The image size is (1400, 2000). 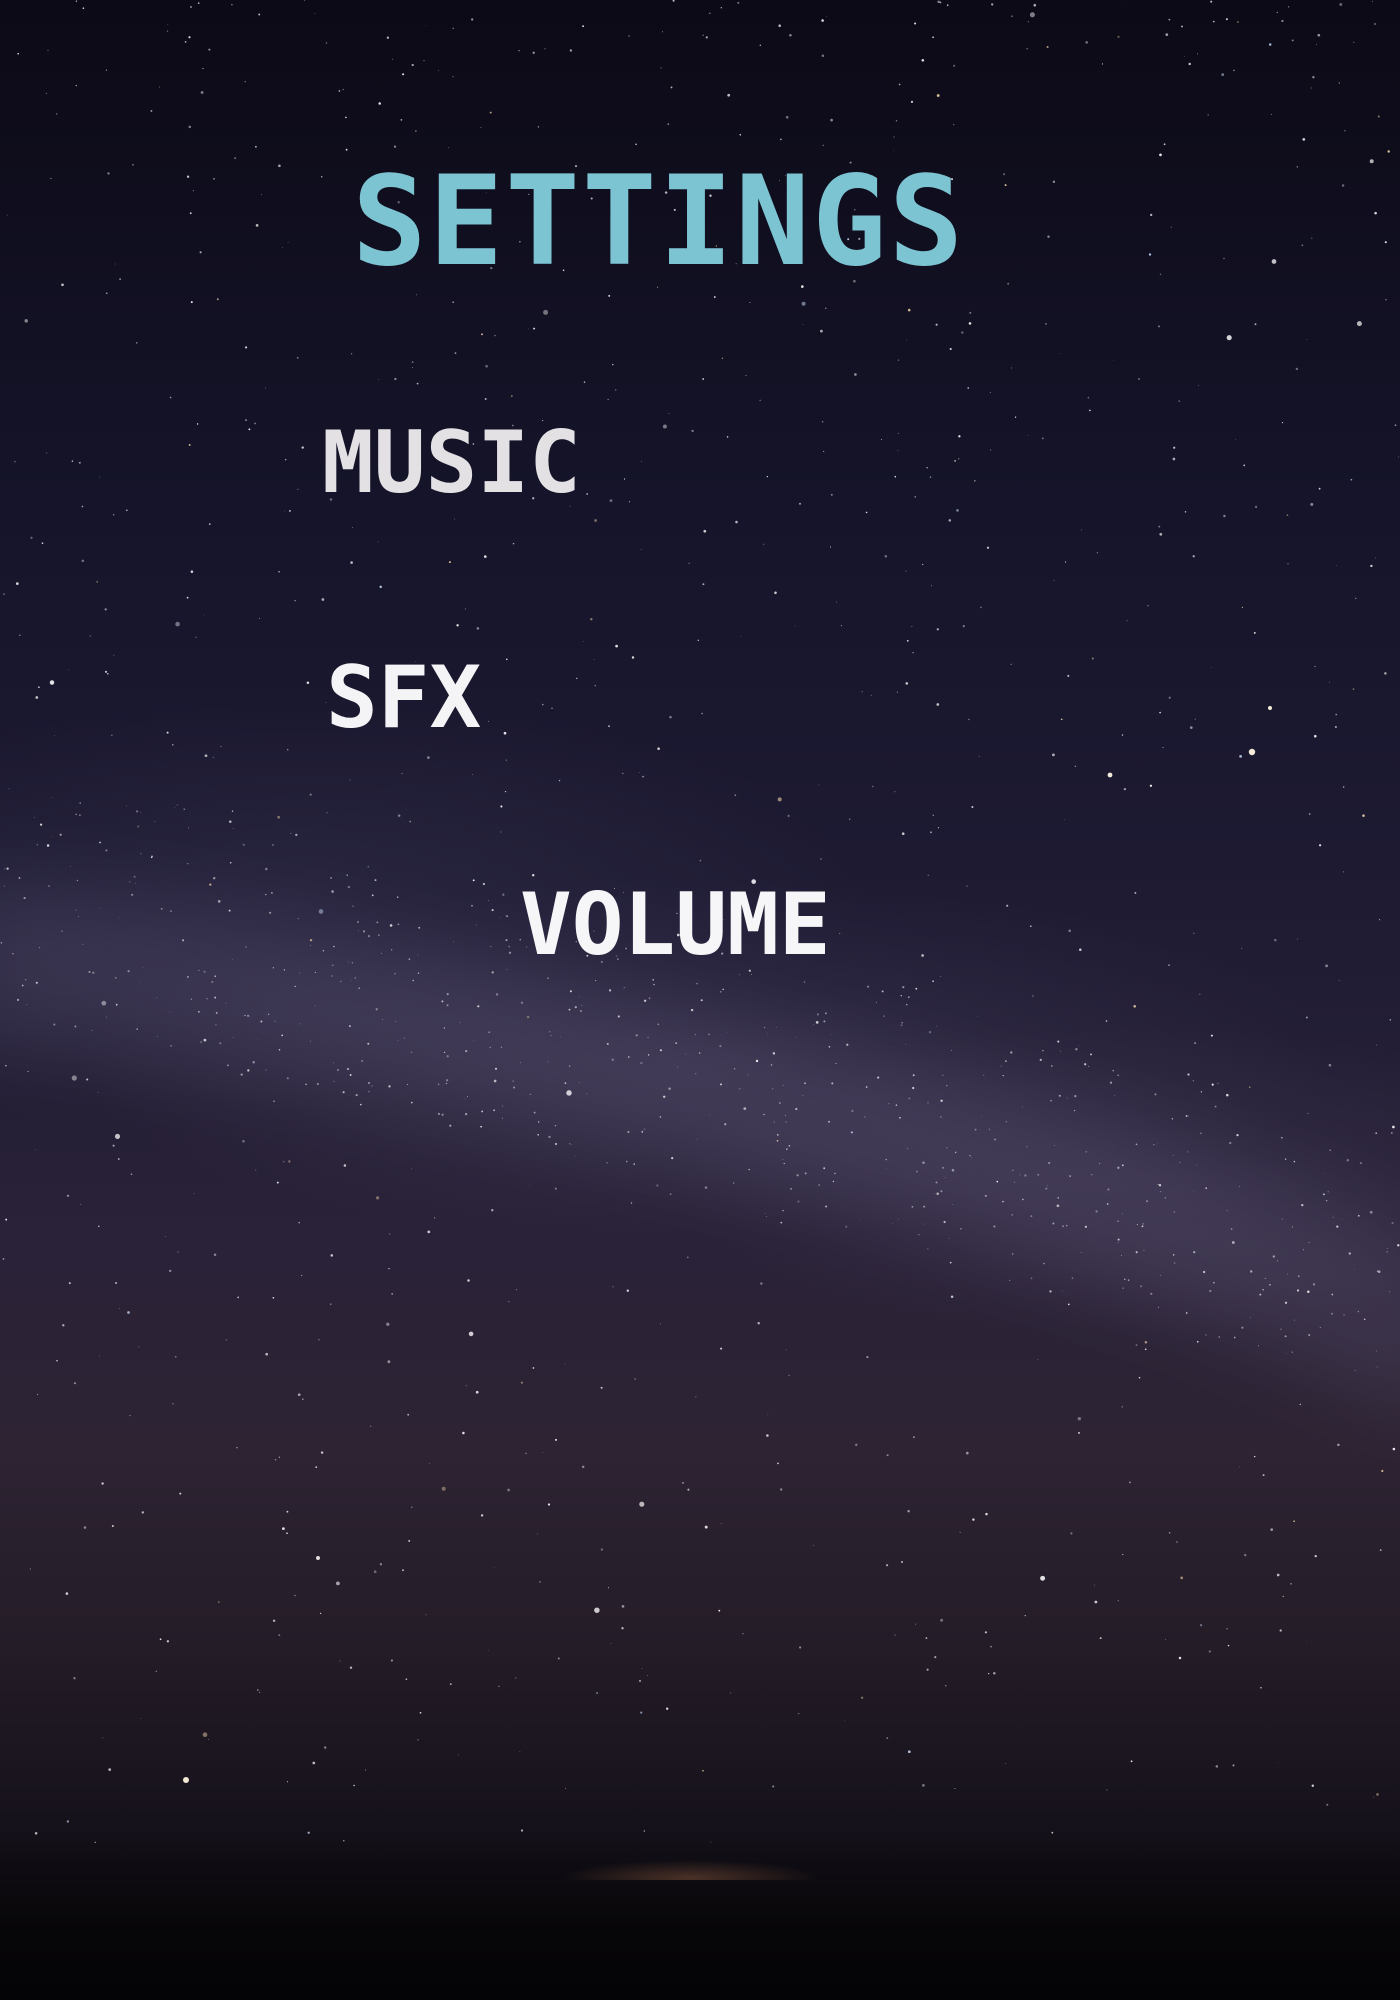 What do you see at coordinates (659, 222) in the screenshot?
I see `settings-title: SETTINGS` at bounding box center [659, 222].